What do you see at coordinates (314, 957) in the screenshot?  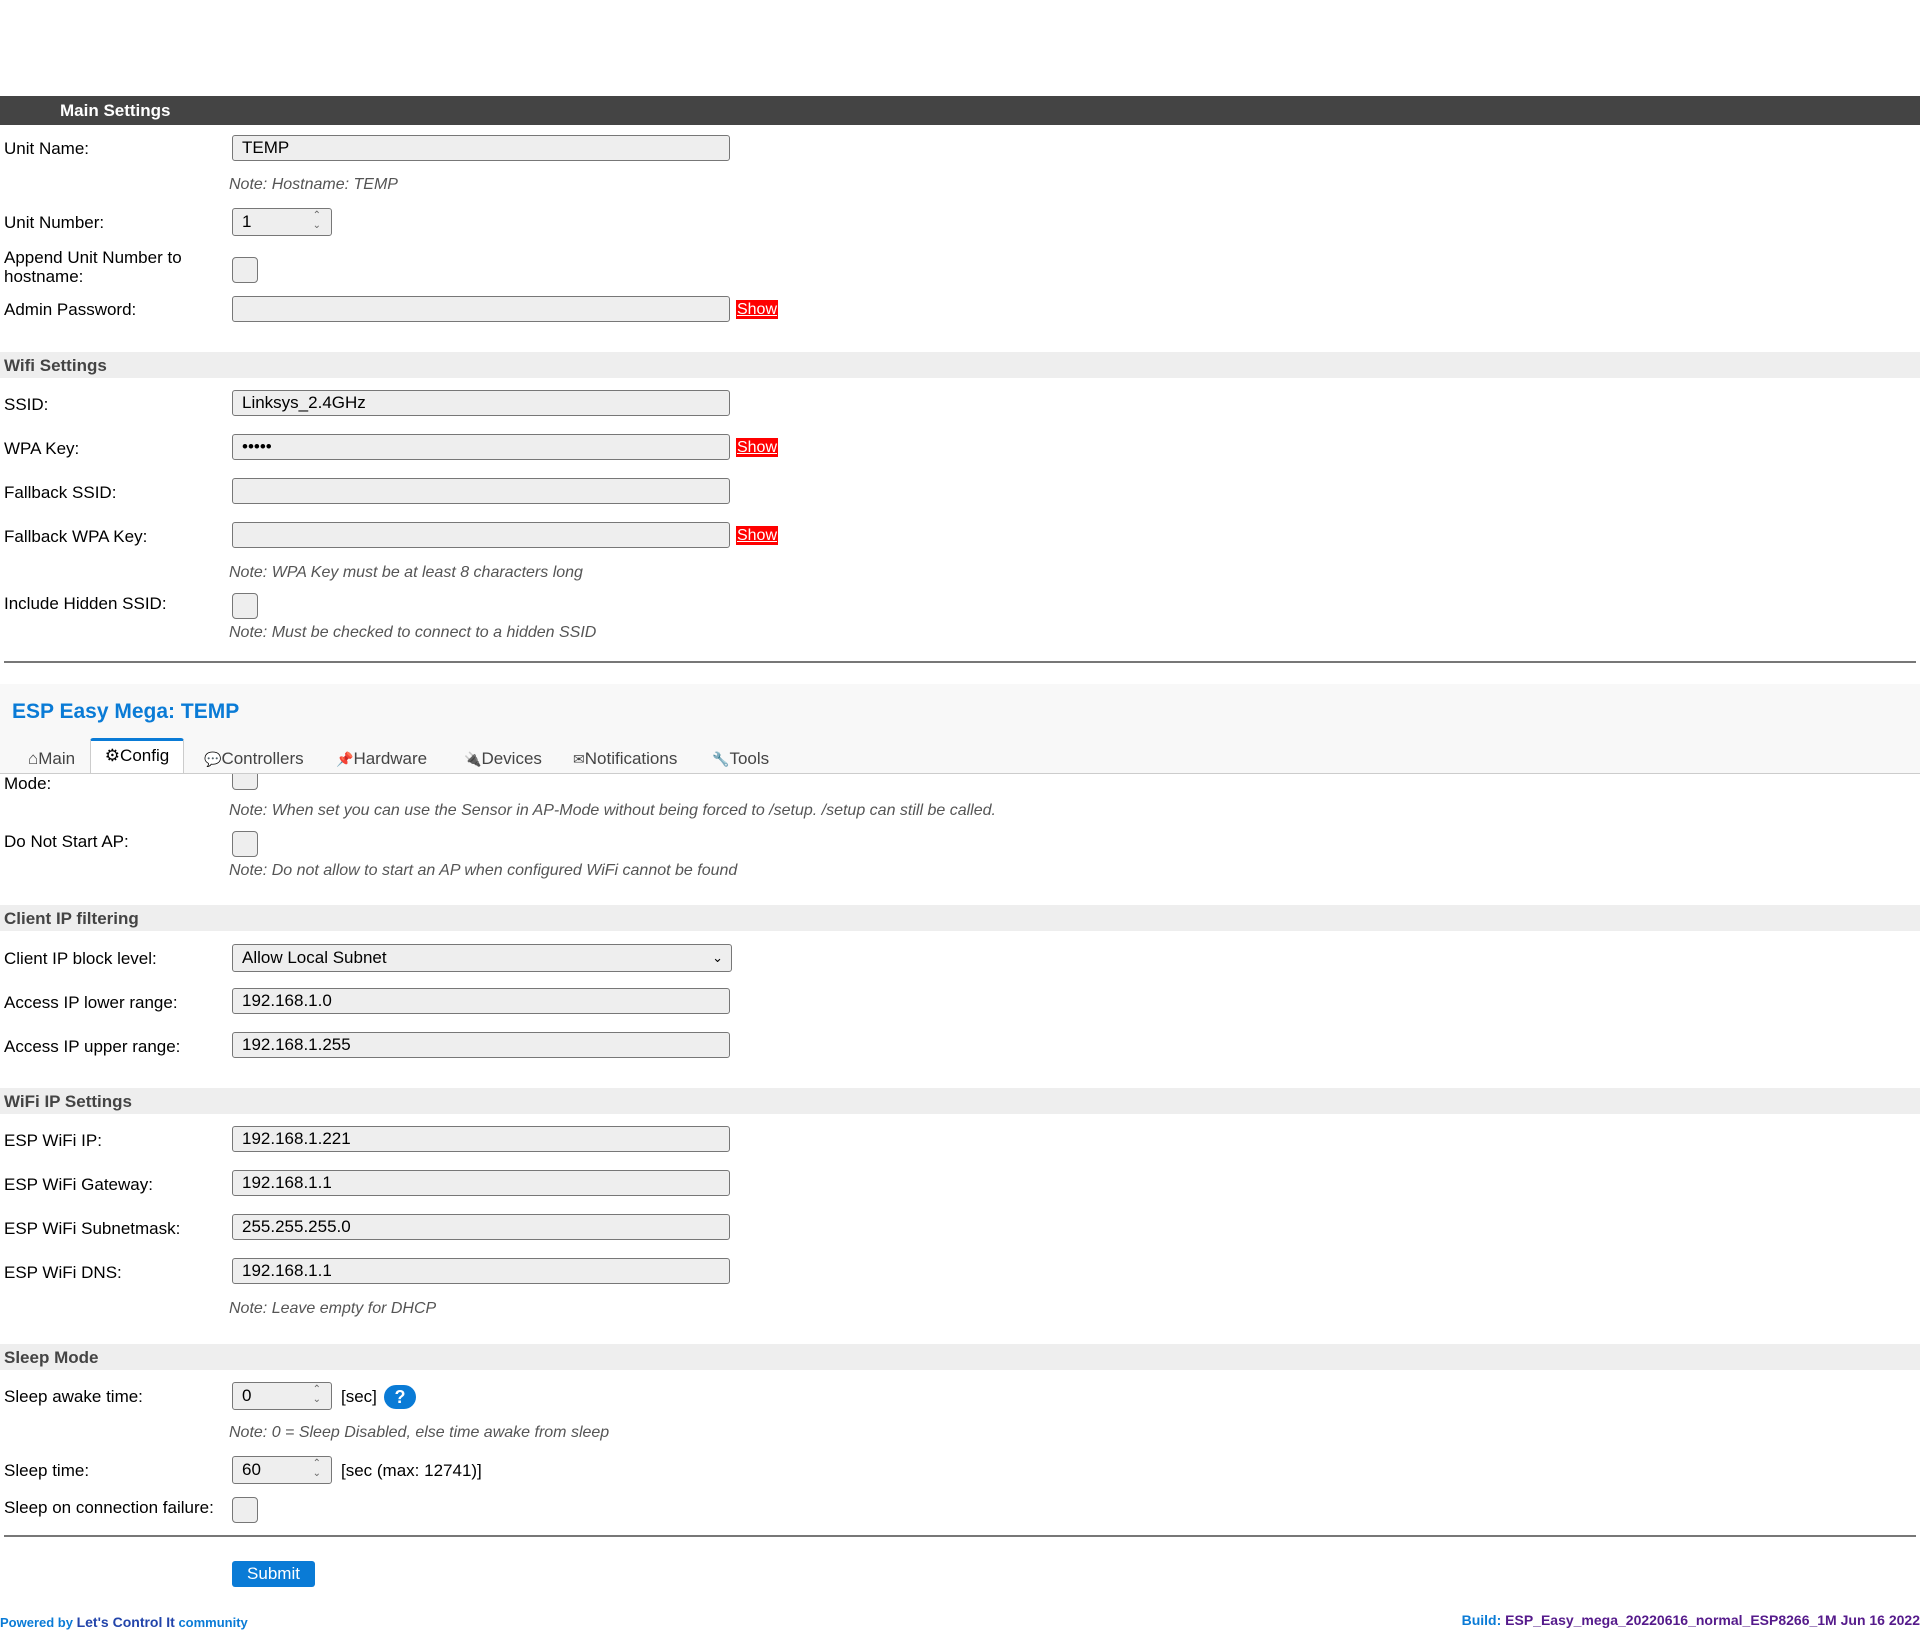 I see `client-ip-block-level-value: Allow Local Subnet` at bounding box center [314, 957].